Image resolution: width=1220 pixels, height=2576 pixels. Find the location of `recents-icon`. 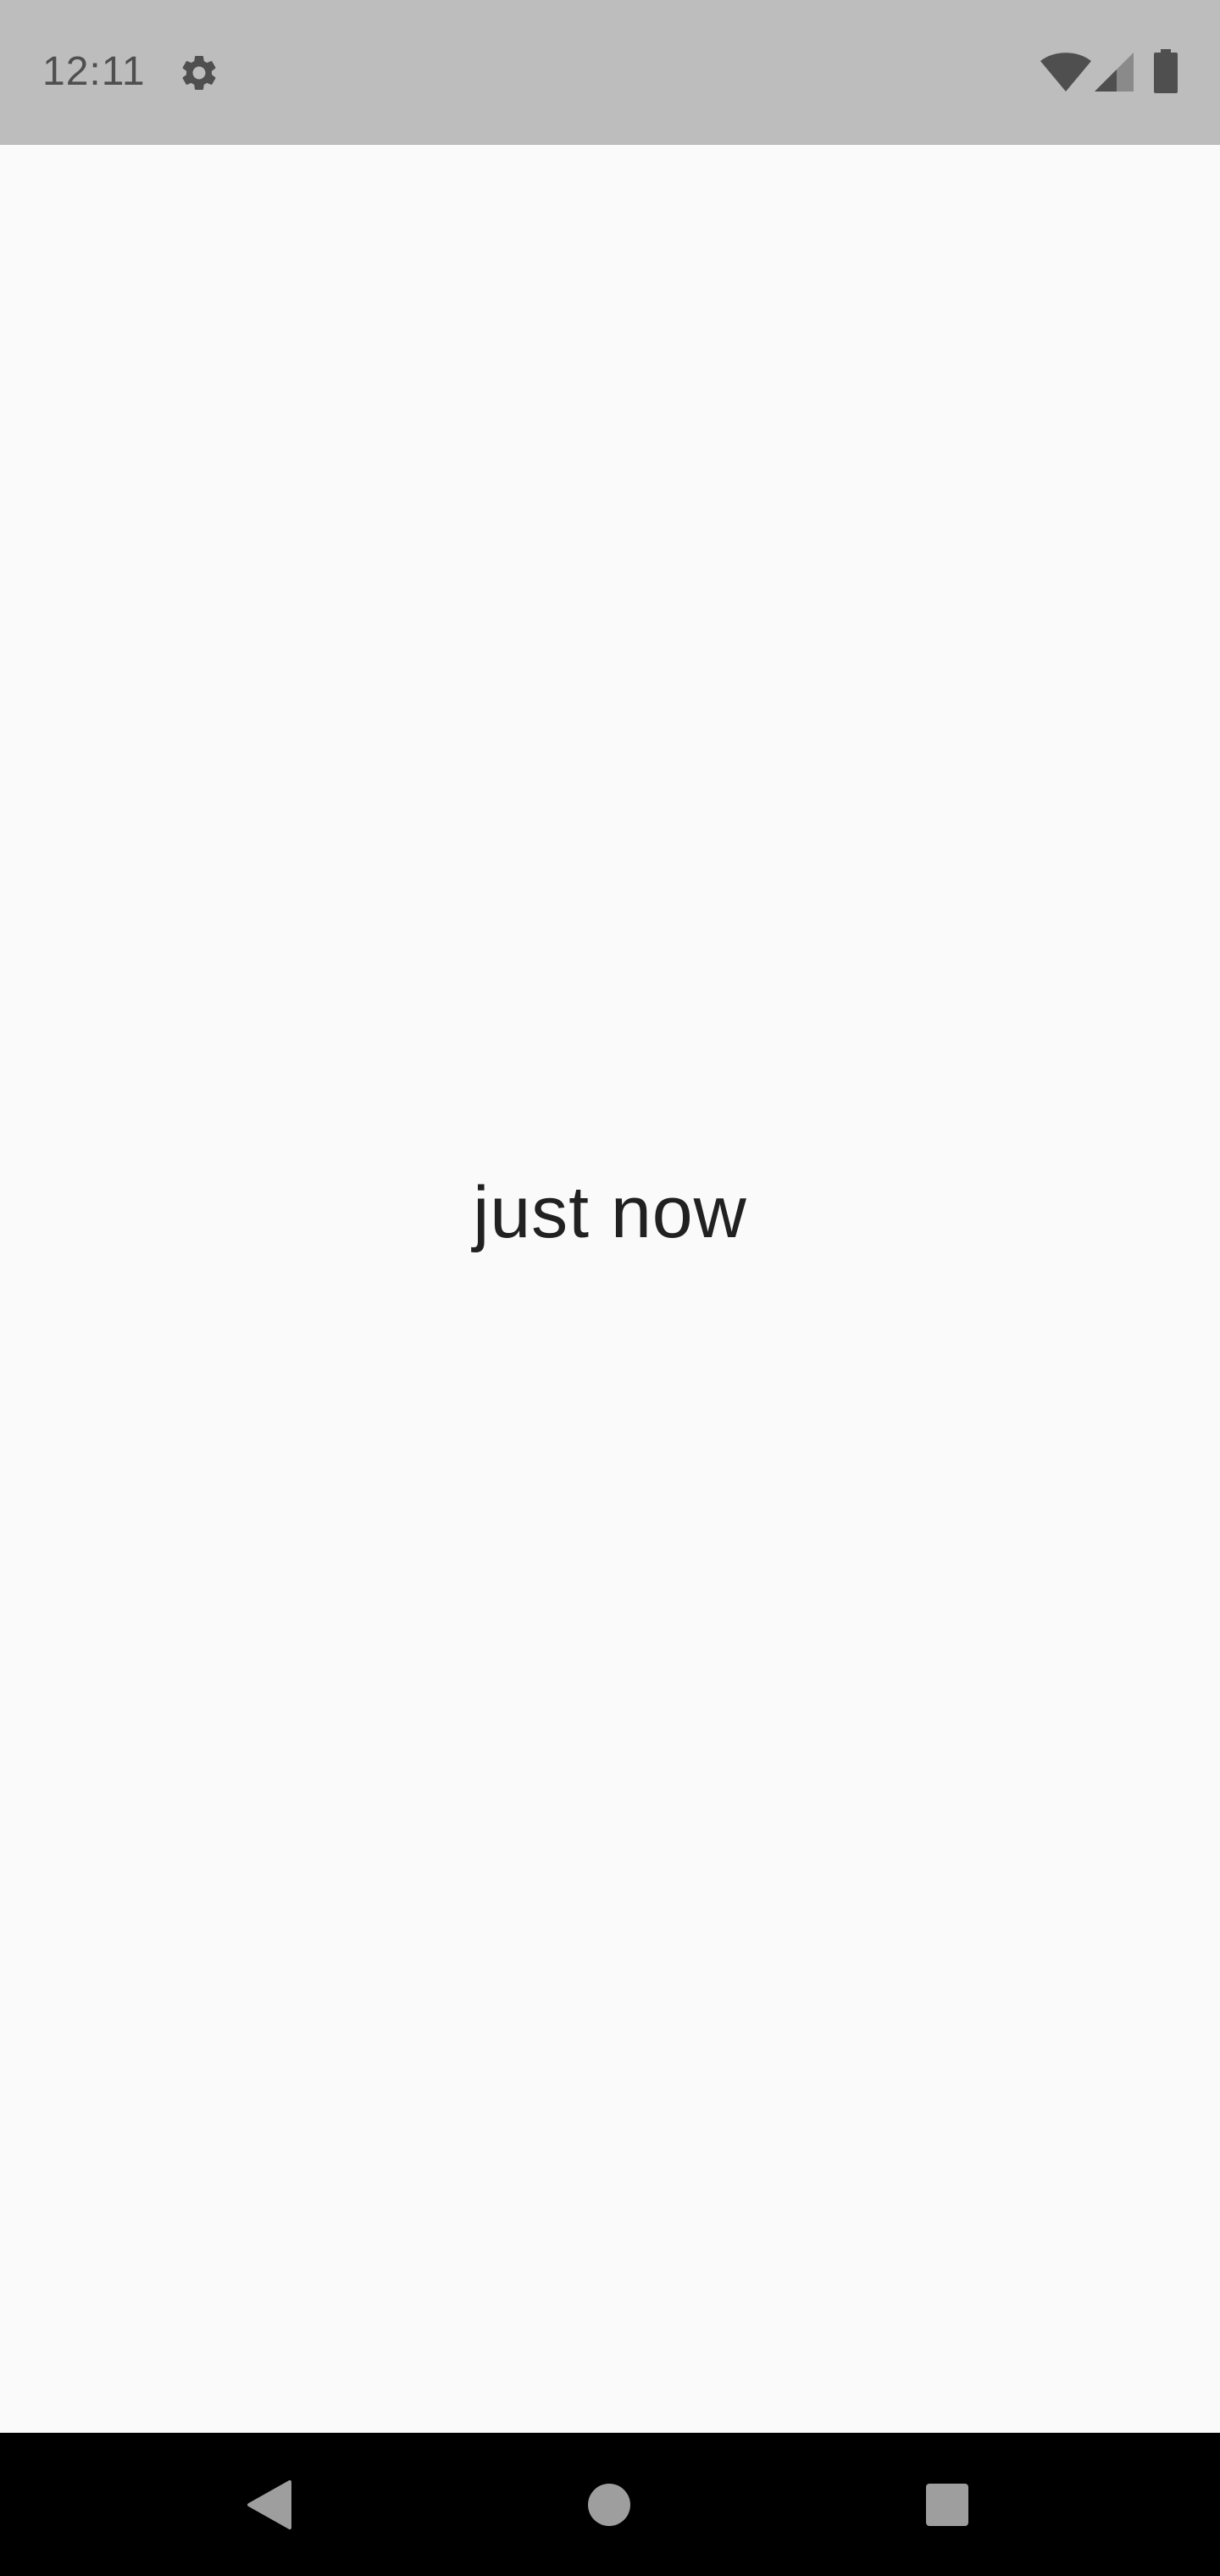

recents-icon is located at coordinates (947, 2504).